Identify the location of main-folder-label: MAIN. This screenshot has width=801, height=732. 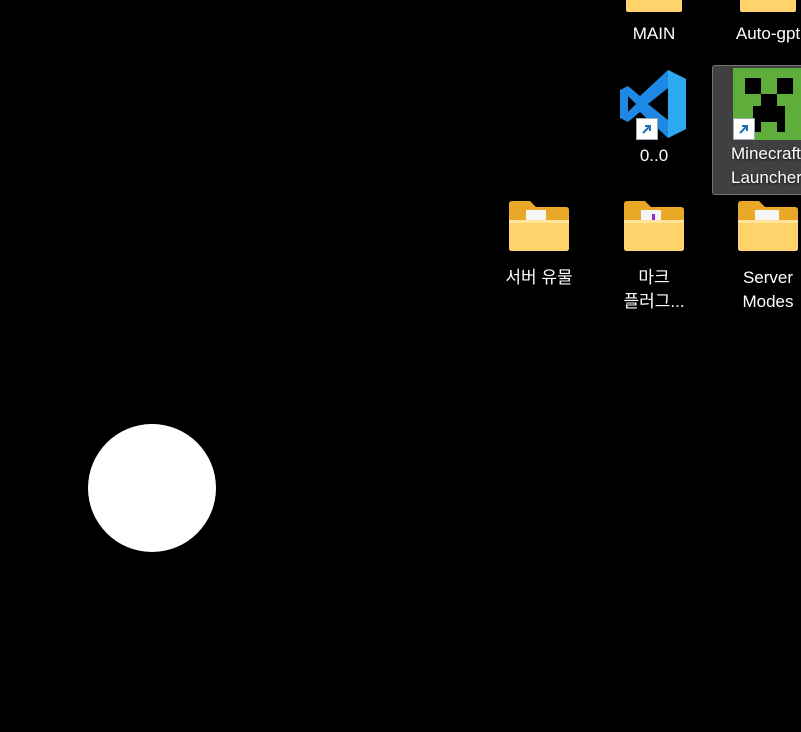
(654, 33).